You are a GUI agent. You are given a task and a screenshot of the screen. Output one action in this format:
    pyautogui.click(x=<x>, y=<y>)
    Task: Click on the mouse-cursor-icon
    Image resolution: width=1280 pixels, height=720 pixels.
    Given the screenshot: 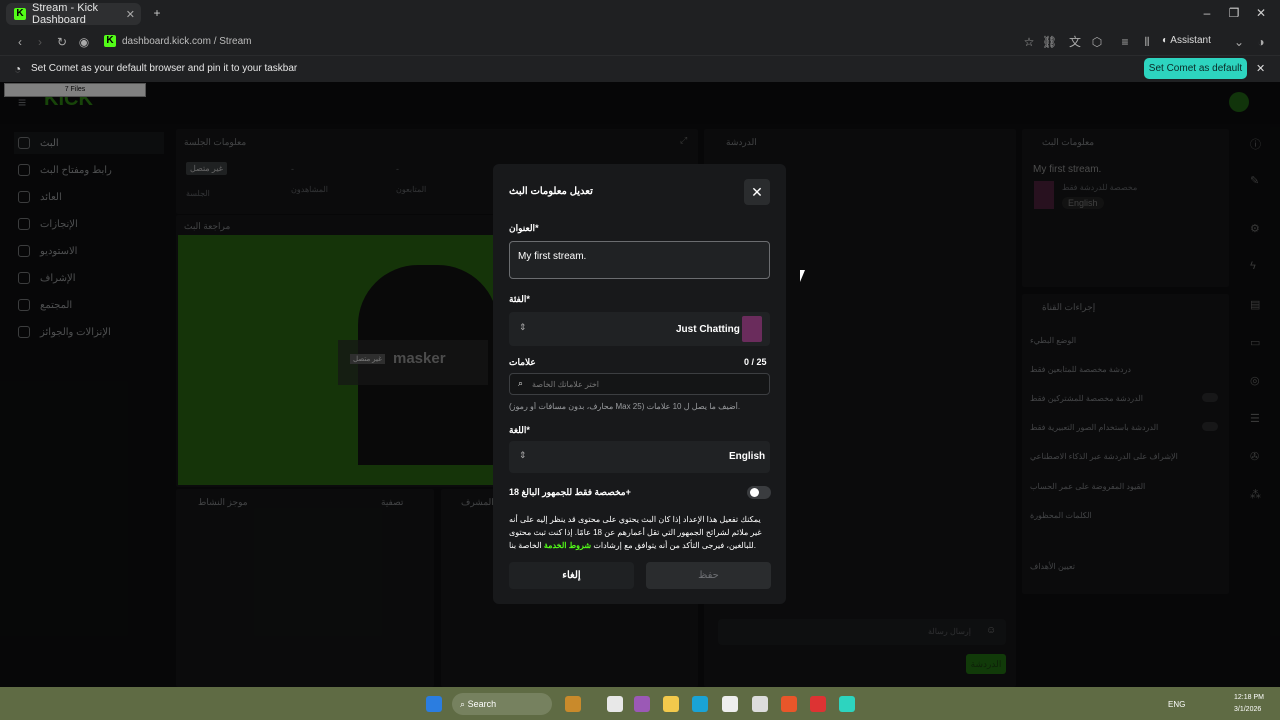 What is the action you would take?
    pyautogui.click(x=802, y=276)
    